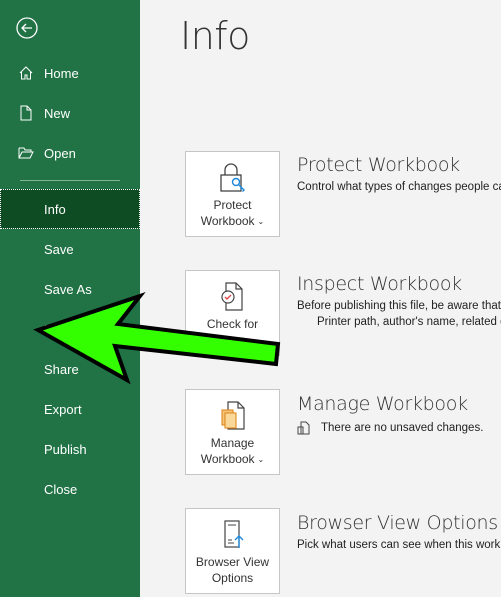 The height and width of the screenshot is (597, 501). Describe the element at coordinates (57, 113) in the screenshot. I see `sidebar-item-label: New` at that location.